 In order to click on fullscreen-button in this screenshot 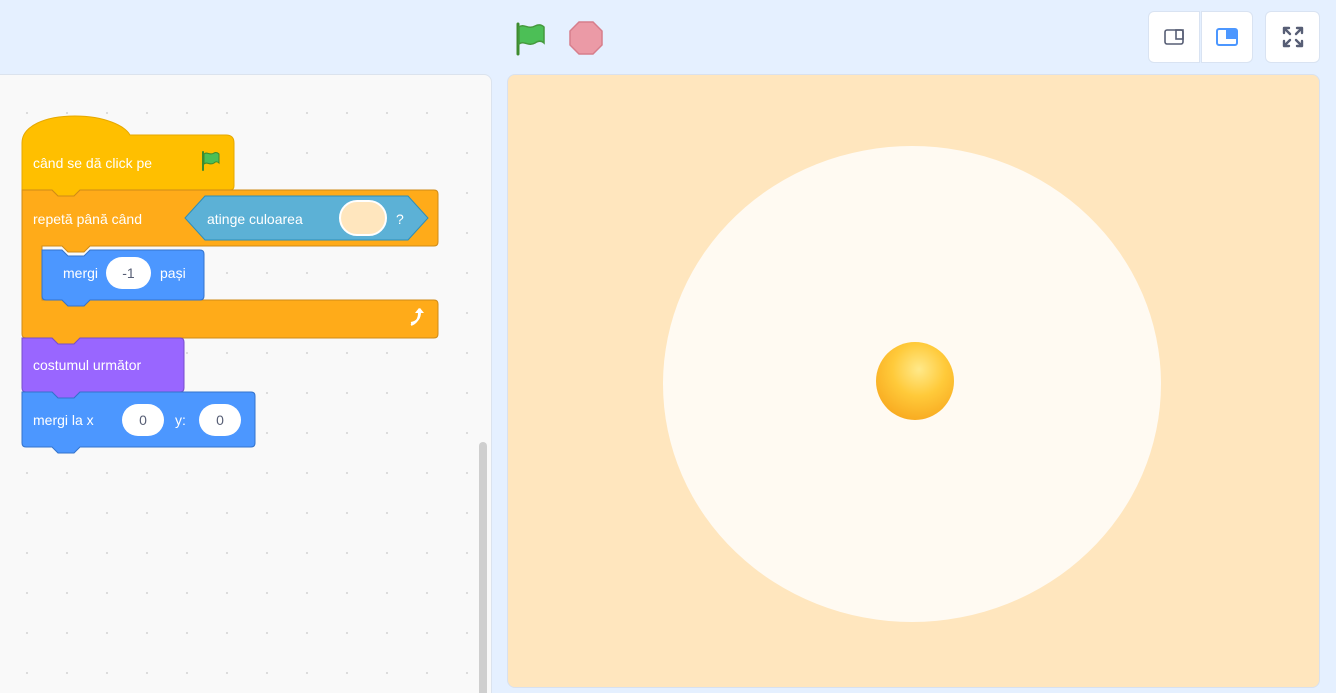, I will do `click(1292, 37)`.